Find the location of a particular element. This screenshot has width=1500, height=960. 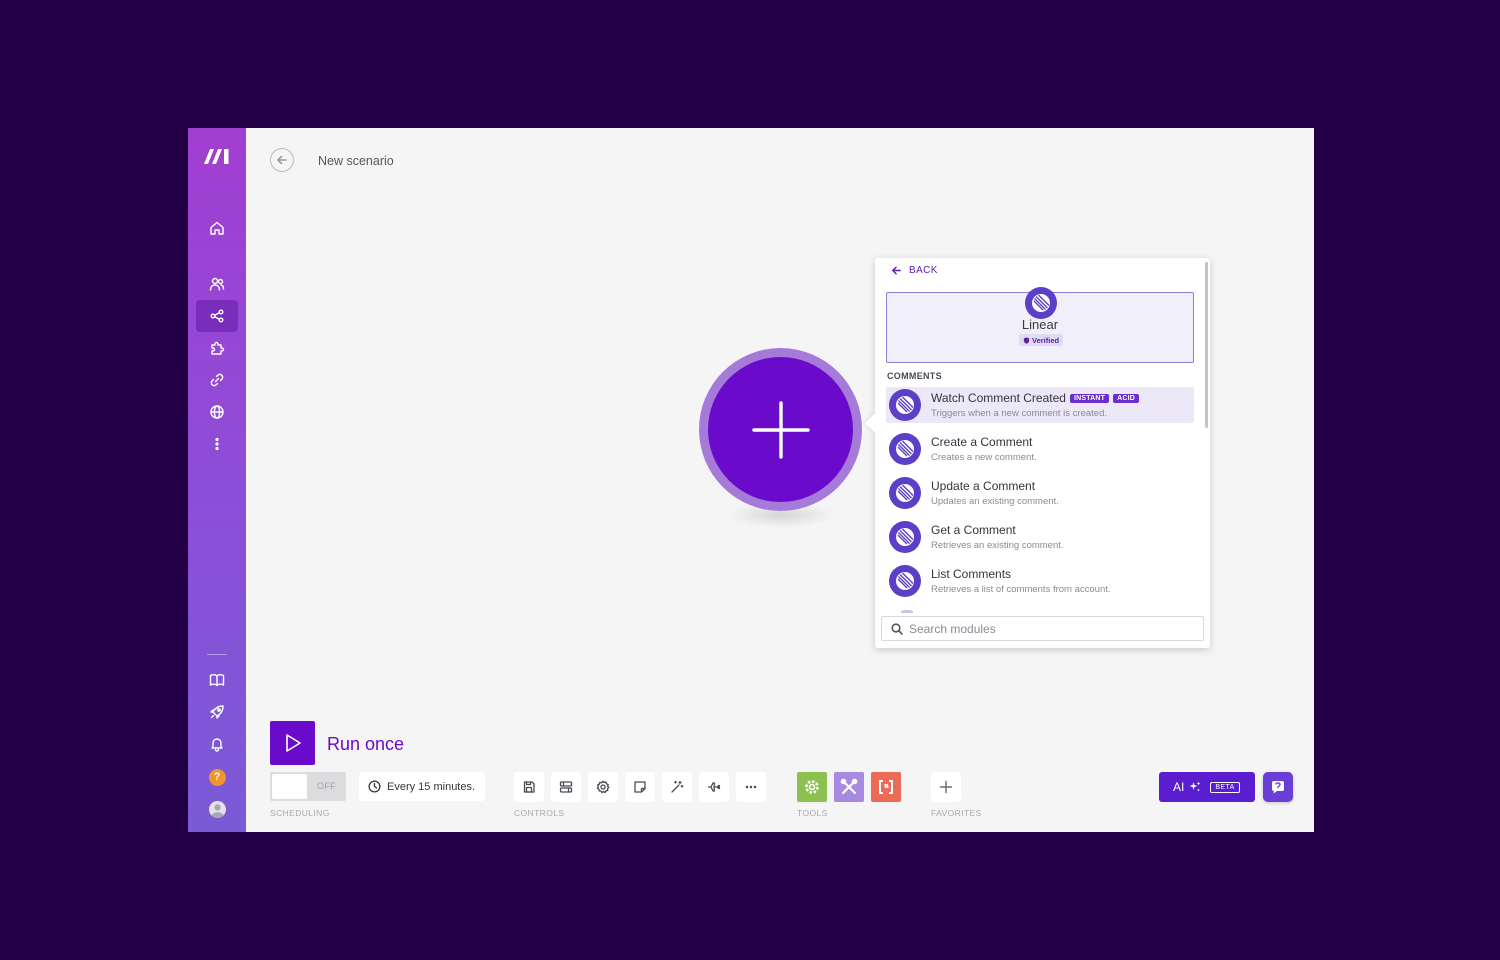

module-item: Create a Comment Creates a new comment. is located at coordinates (1040, 449).